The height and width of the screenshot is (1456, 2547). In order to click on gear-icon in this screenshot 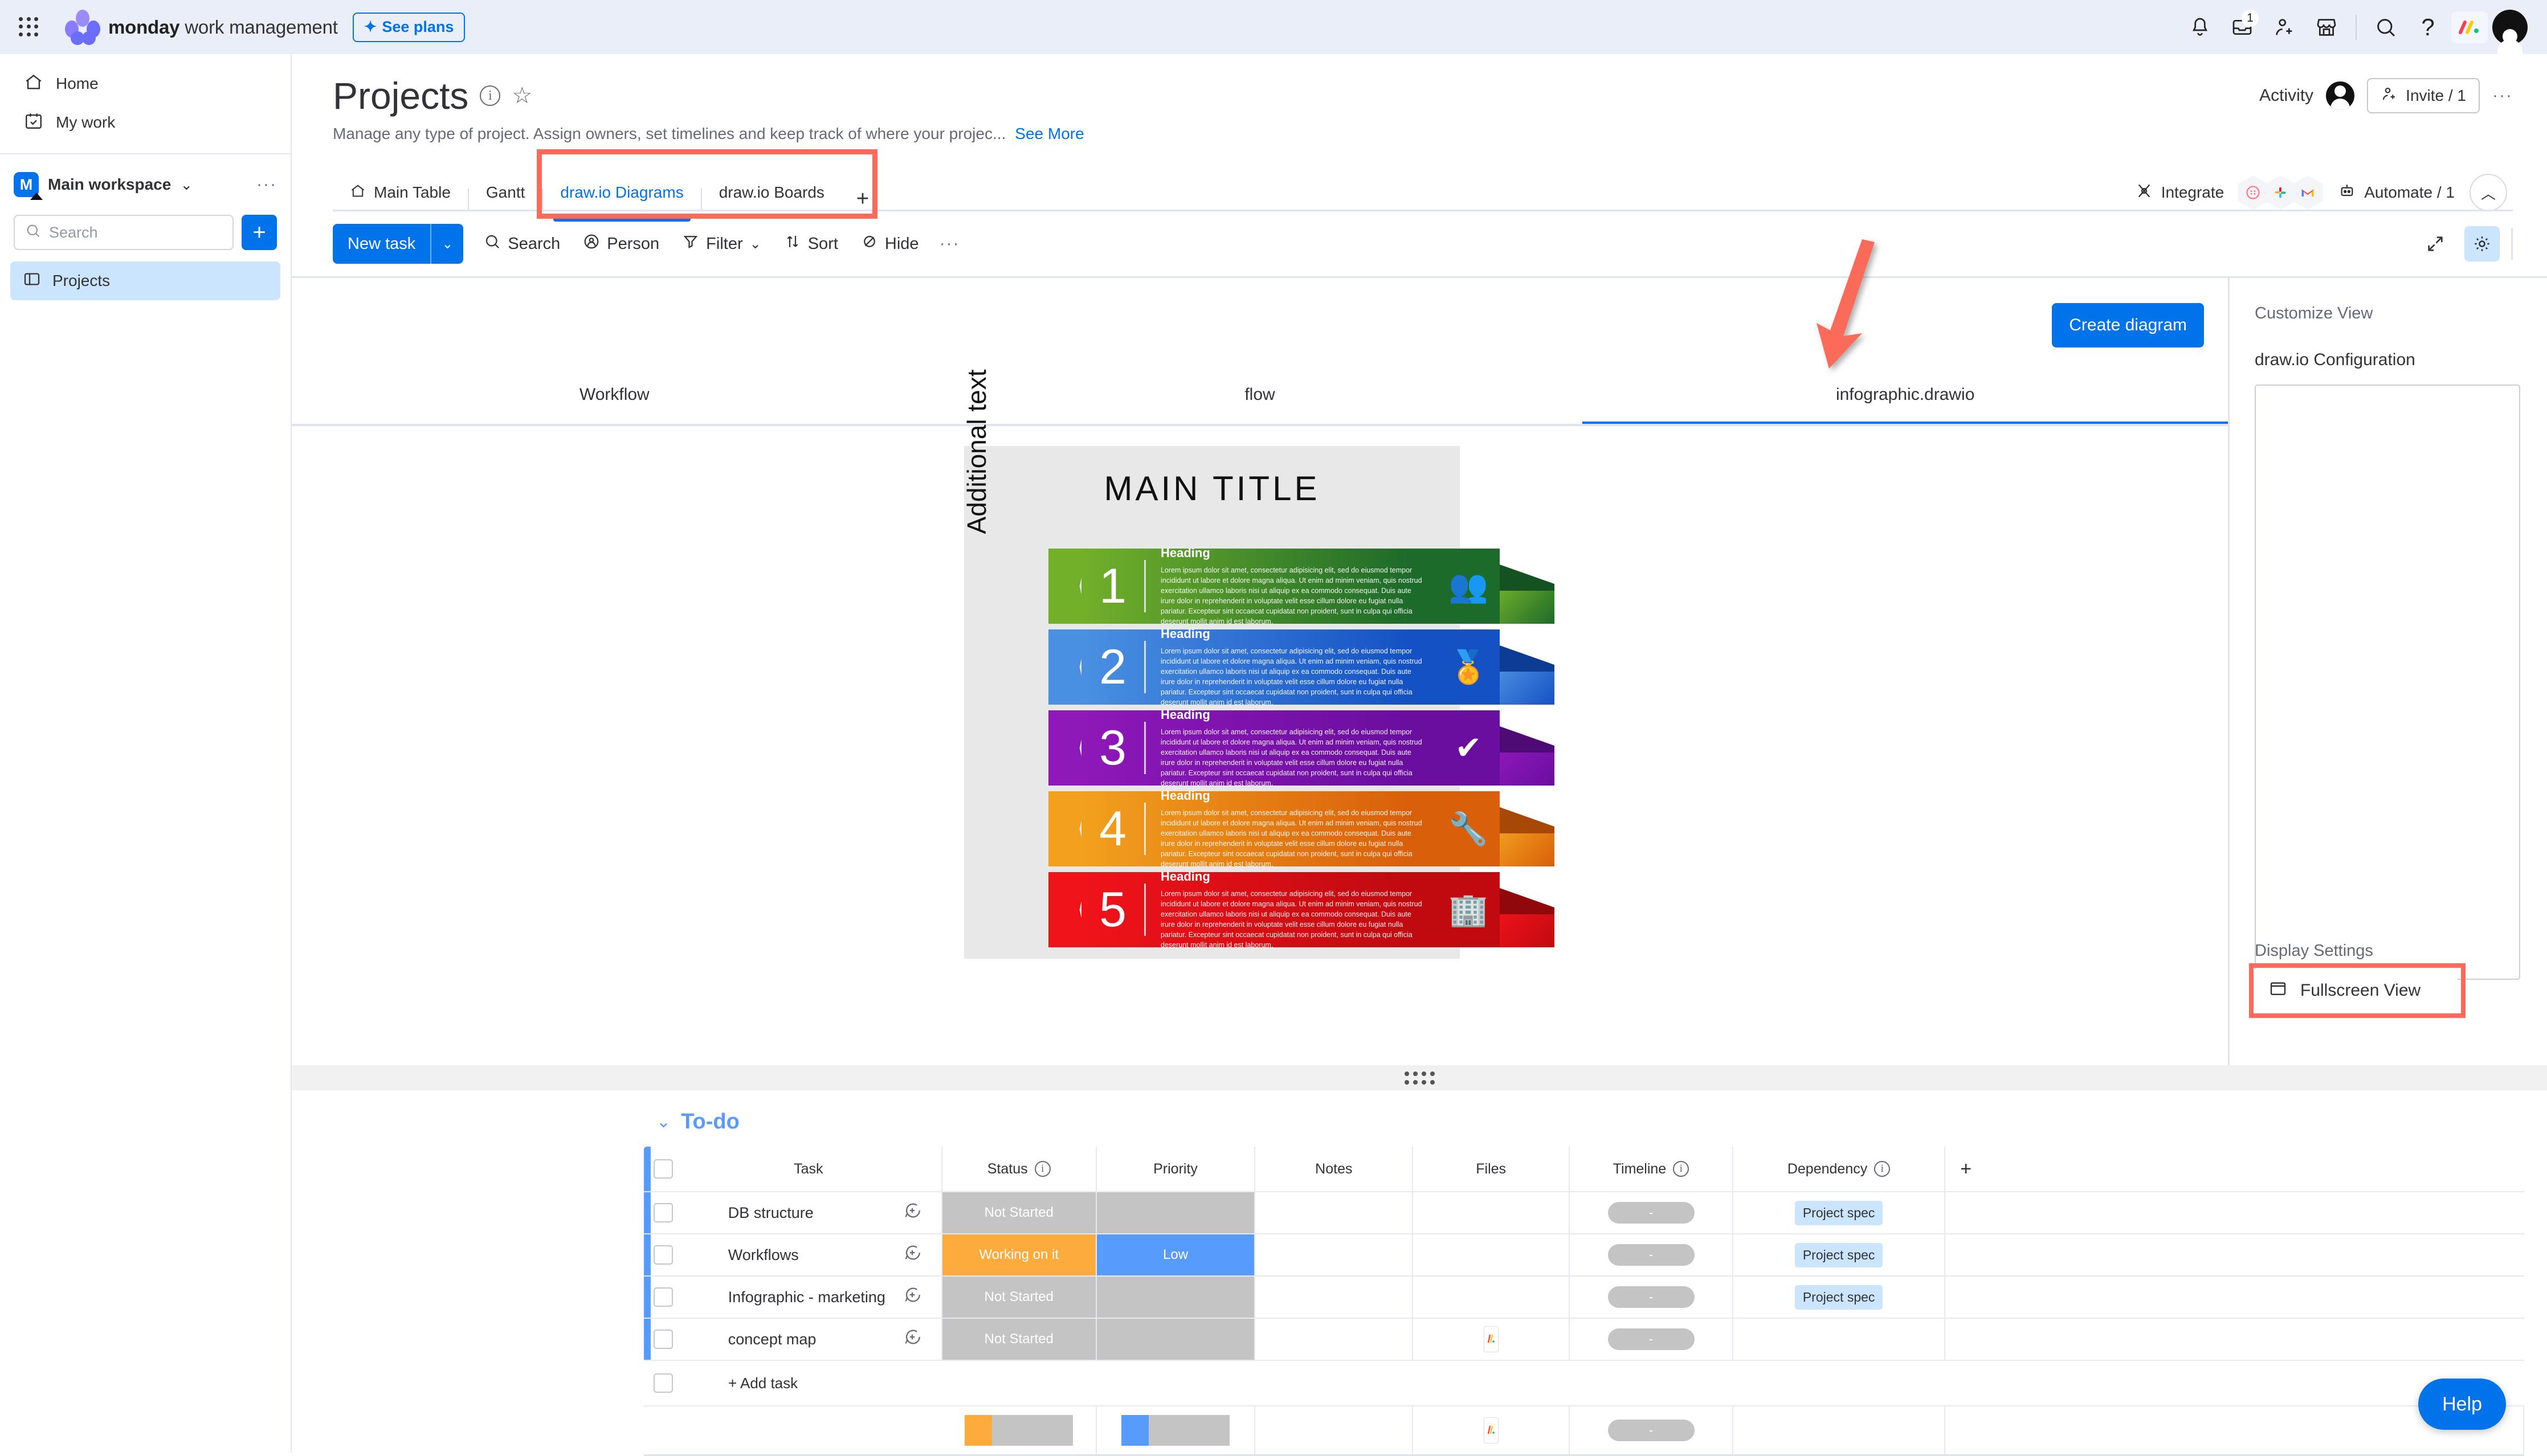, I will do `click(2482, 243)`.